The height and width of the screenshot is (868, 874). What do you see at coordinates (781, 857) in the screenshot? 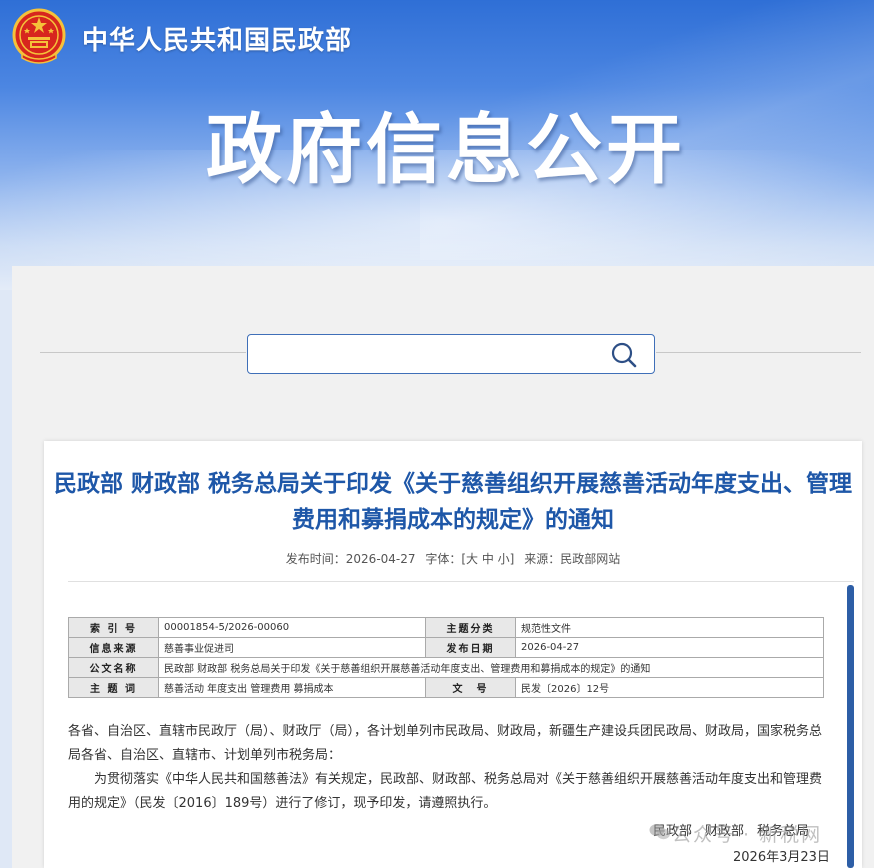
I see `signing-date: 2026年3月23日` at bounding box center [781, 857].